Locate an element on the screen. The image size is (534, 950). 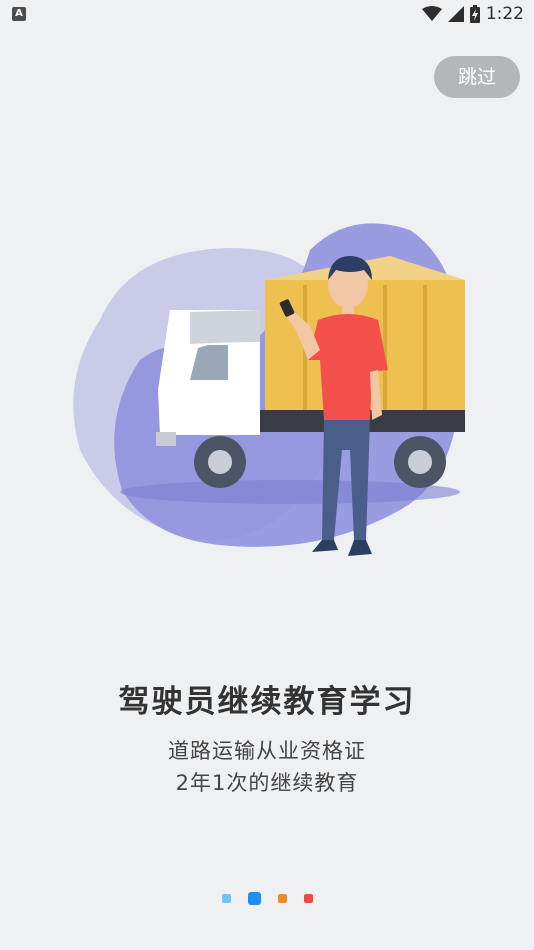
onboarding-subtitle-line1: 道路运输从业资格证 is located at coordinates (267, 751).